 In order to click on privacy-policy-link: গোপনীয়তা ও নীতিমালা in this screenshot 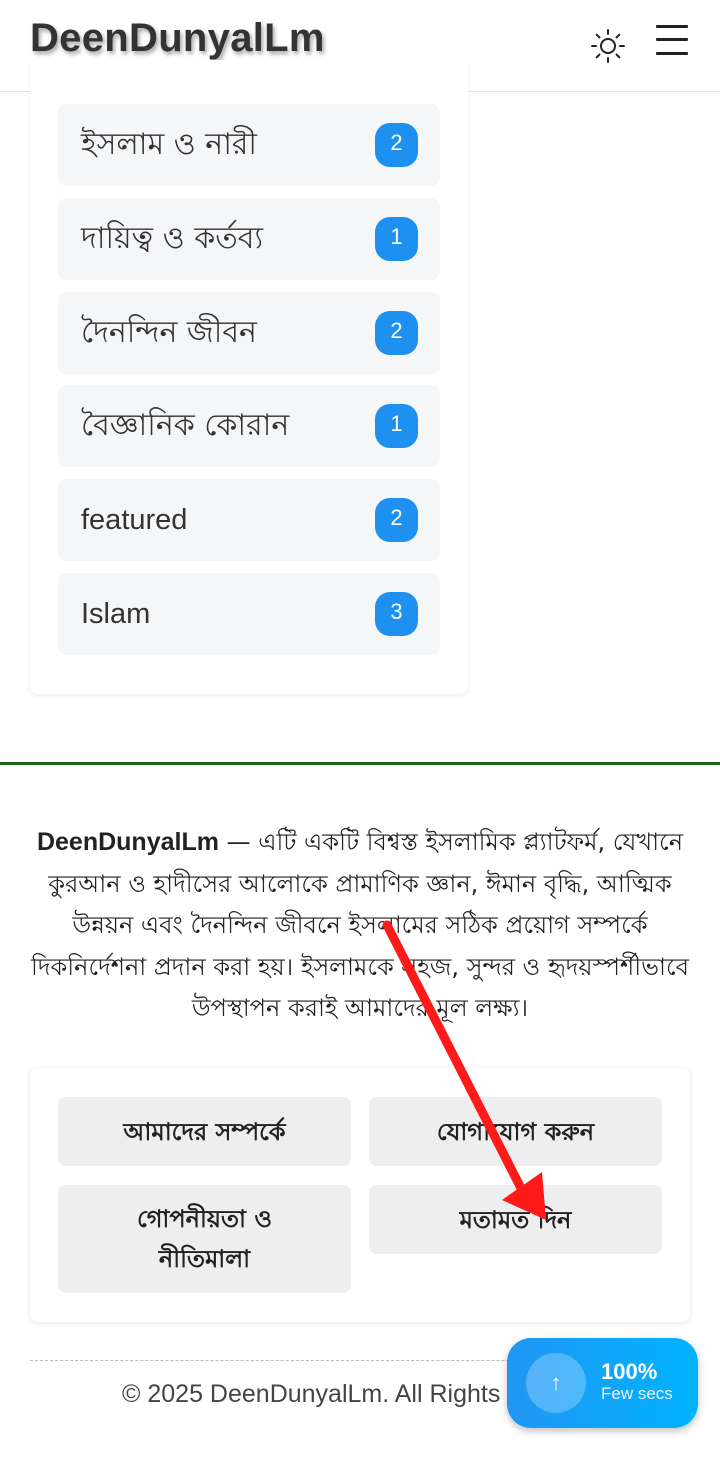, I will do `click(204, 1239)`.